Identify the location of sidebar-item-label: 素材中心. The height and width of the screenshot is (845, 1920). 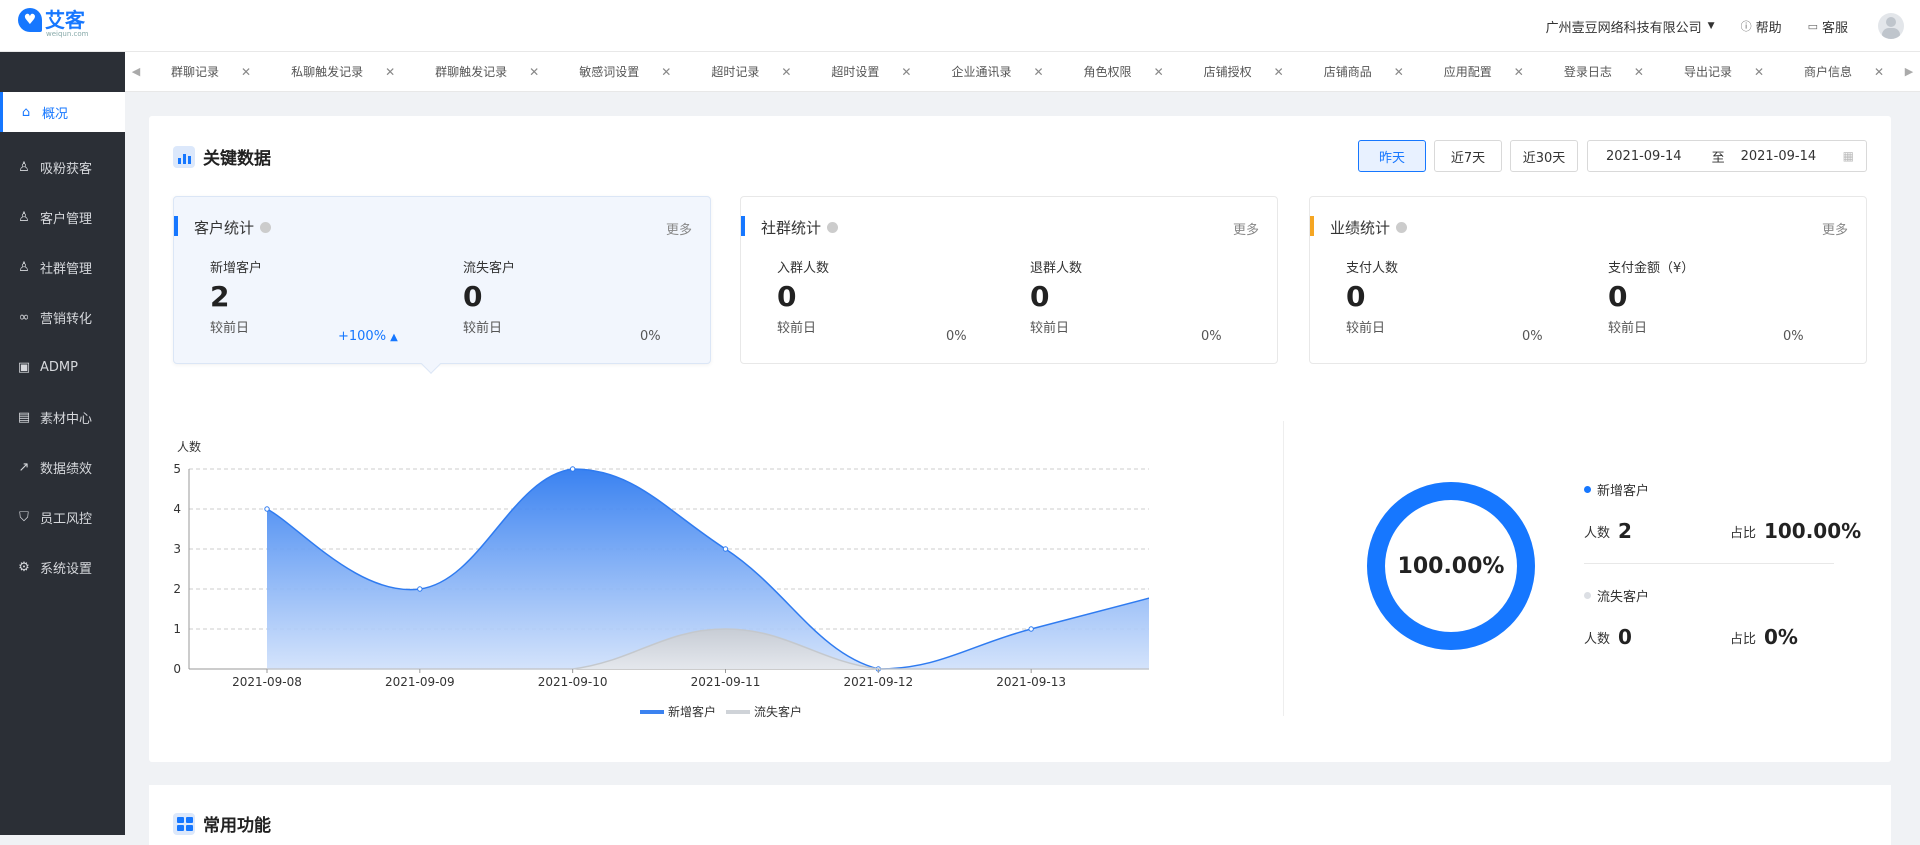
(66, 419).